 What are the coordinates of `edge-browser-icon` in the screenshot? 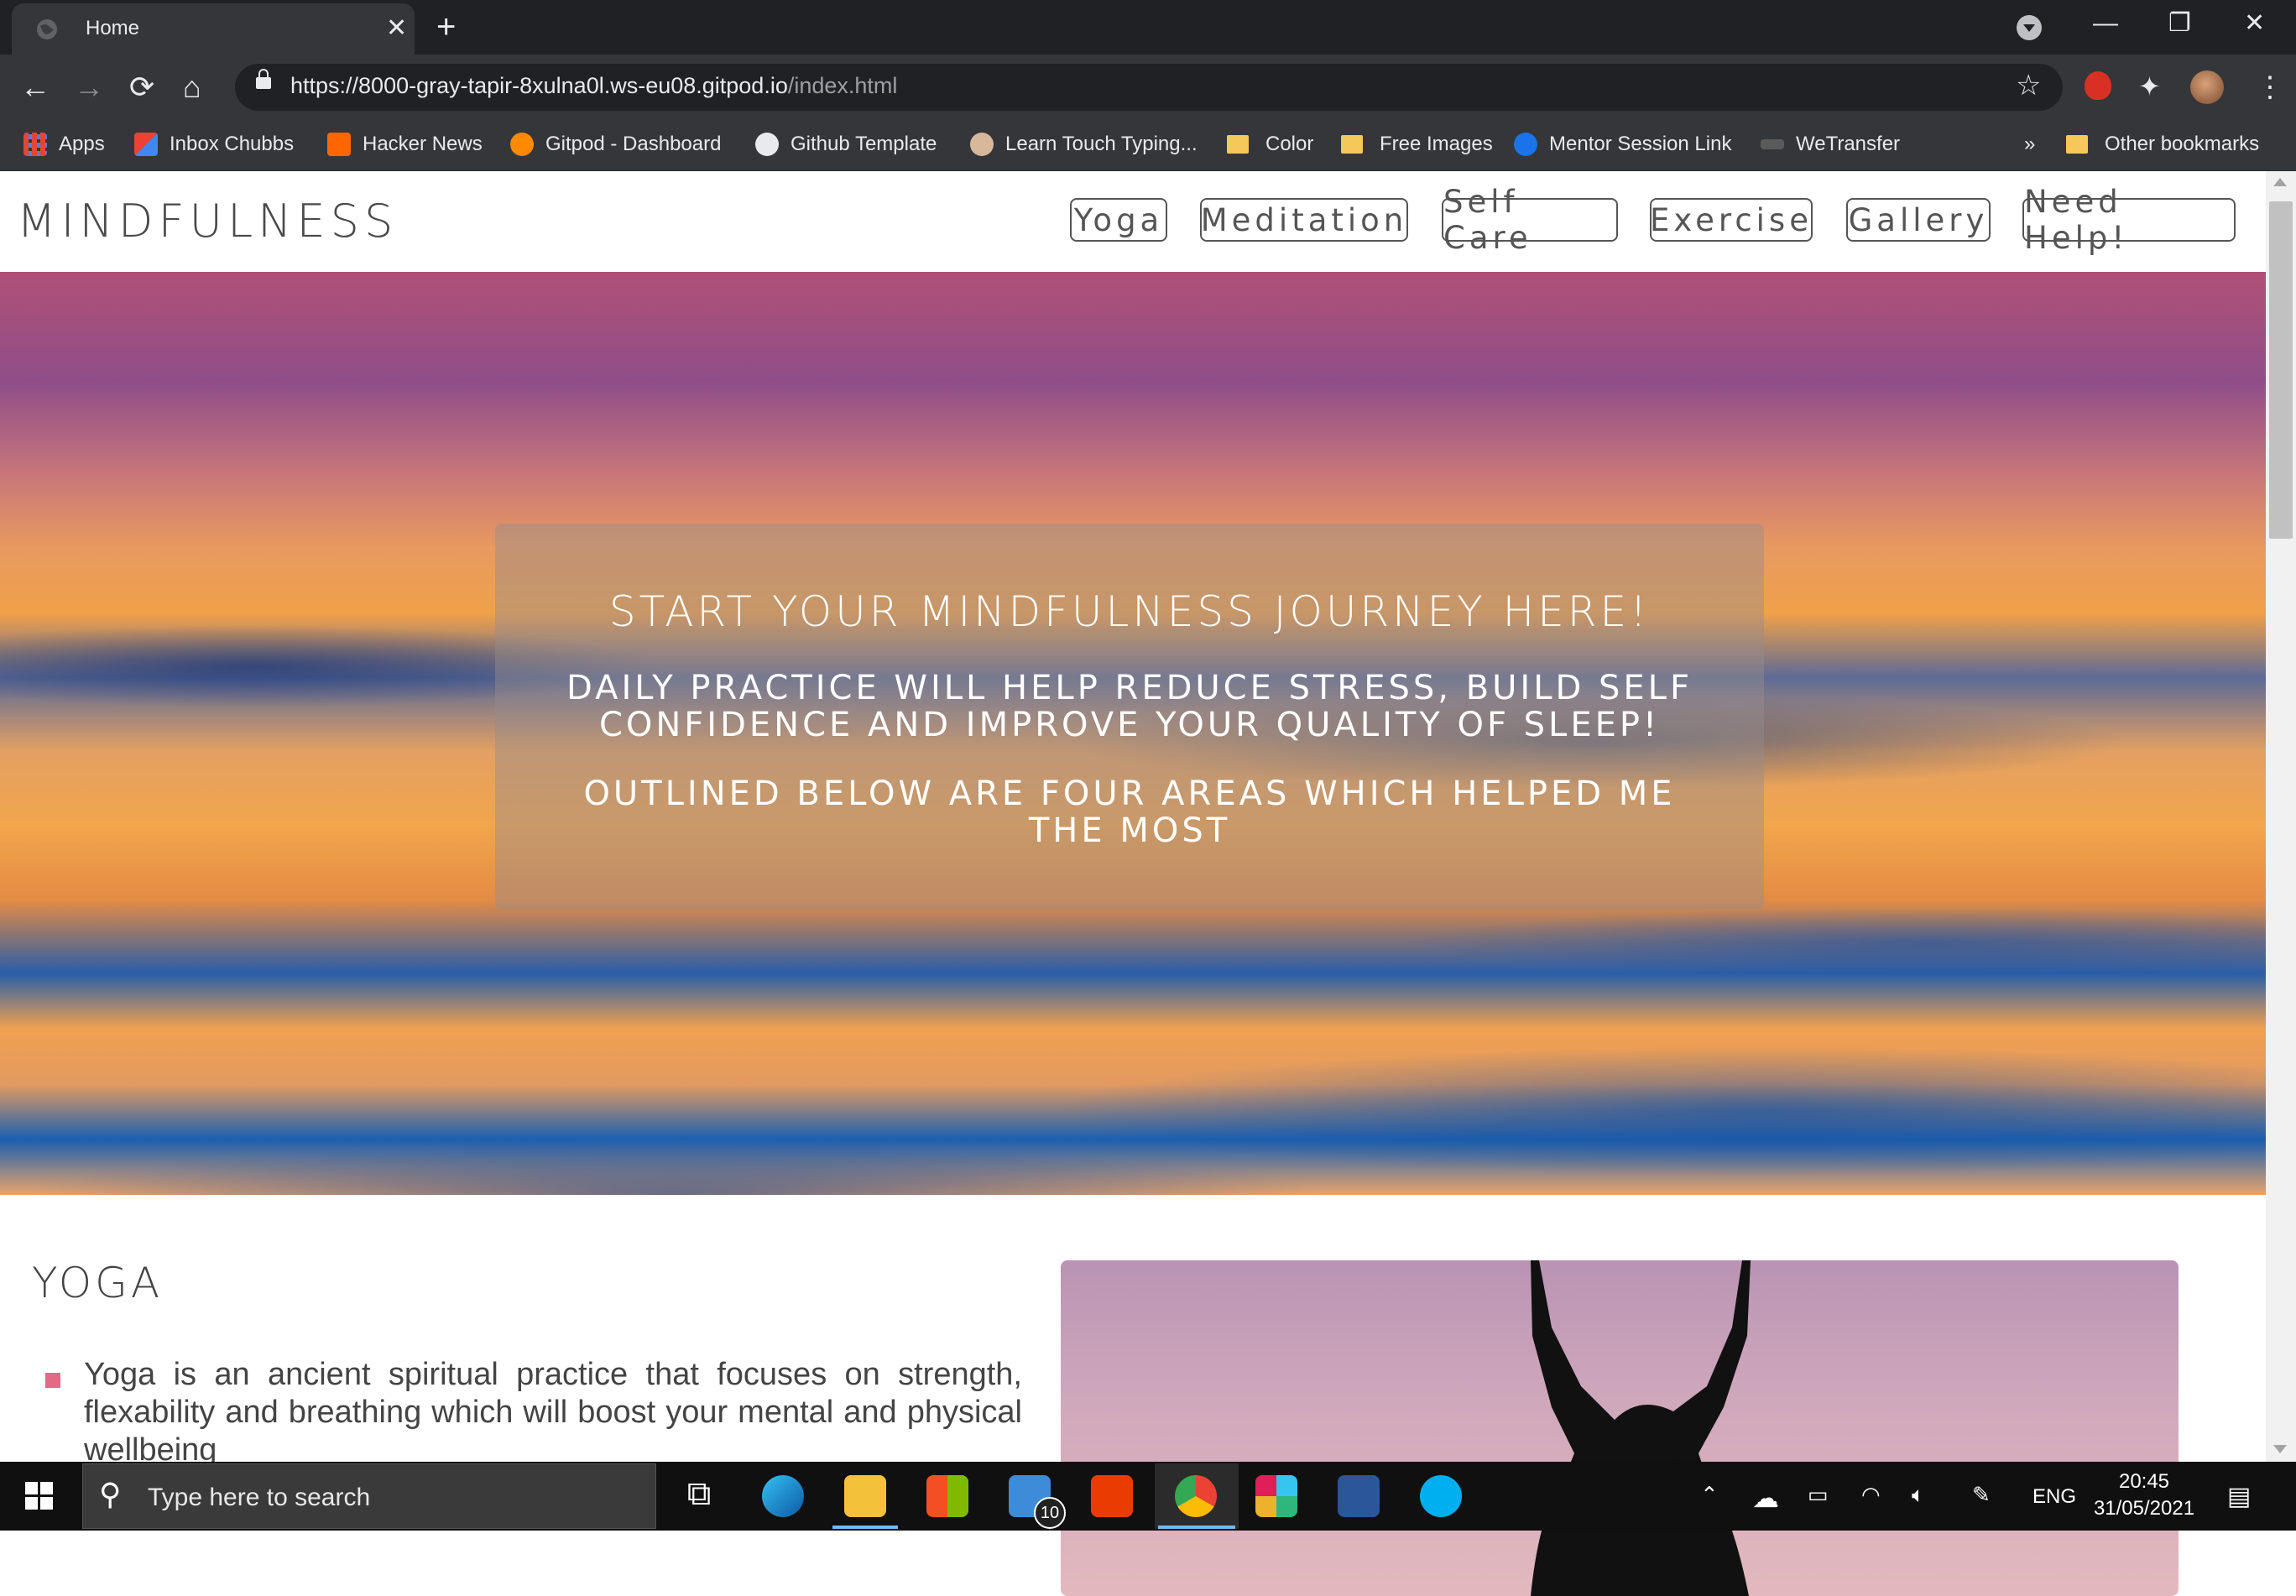 It's located at (783, 1496).